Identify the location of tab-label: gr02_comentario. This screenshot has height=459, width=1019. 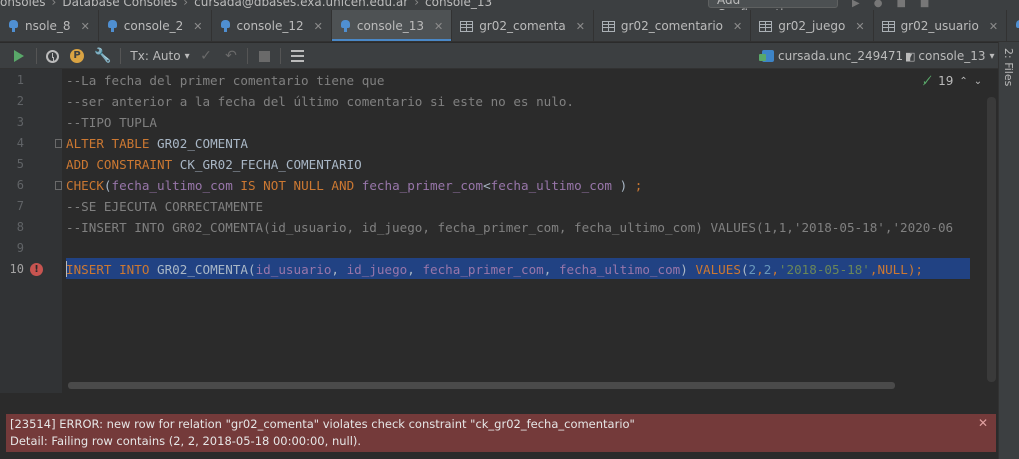
(672, 26).